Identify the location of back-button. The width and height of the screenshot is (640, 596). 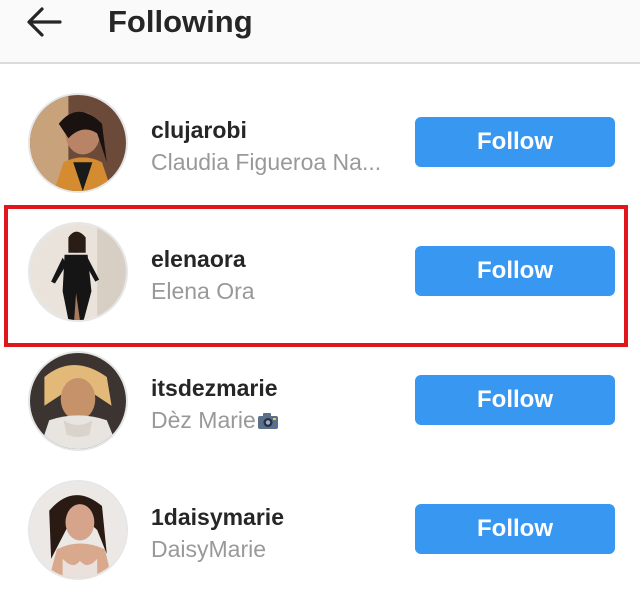
(44, 22).